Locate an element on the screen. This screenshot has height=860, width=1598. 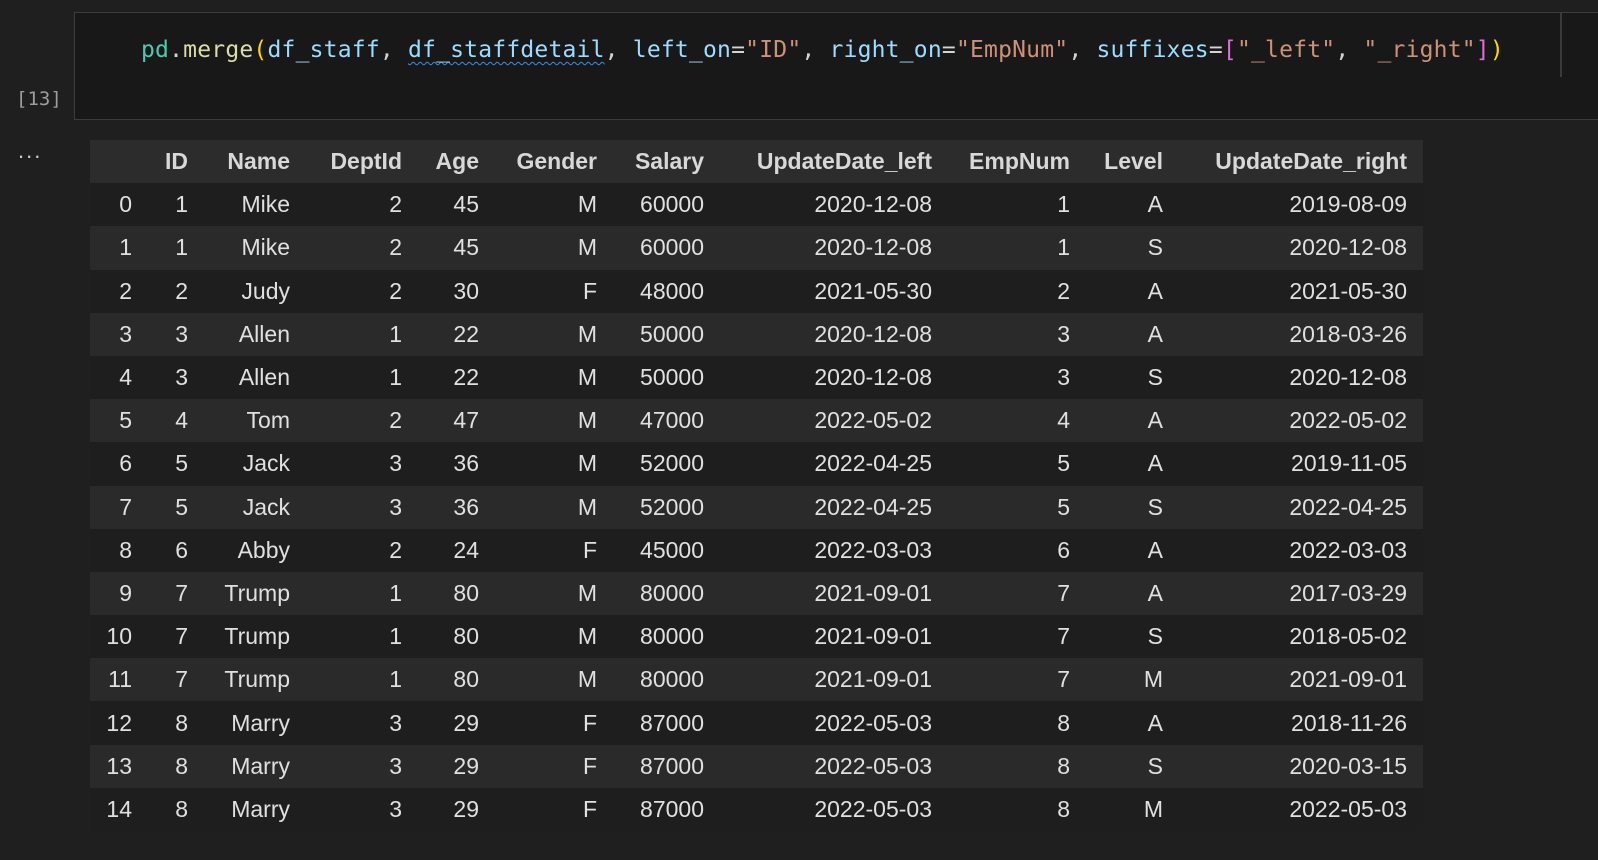
table-row: 3 3 Allen 1 22 M 50000 2020-12-08 3 A 2018-03-26 is located at coordinates (756, 334).